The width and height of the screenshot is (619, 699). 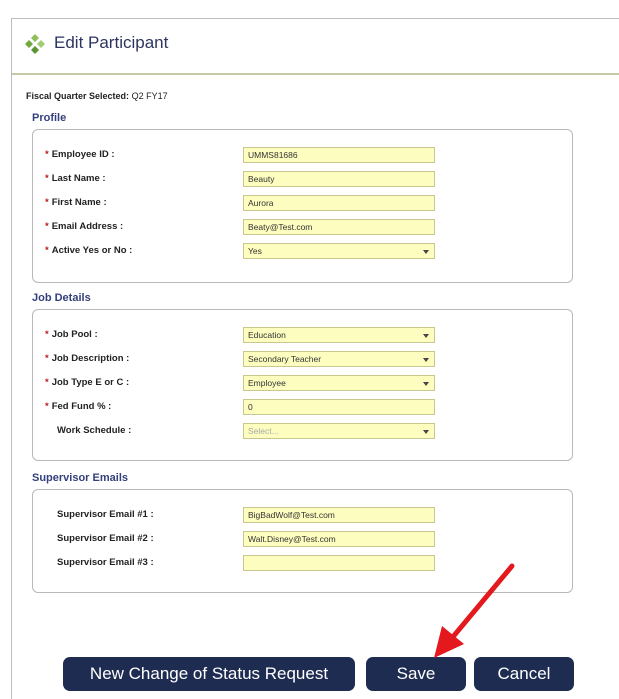 I want to click on email-label-text: Email Address :, so click(x=87, y=226).